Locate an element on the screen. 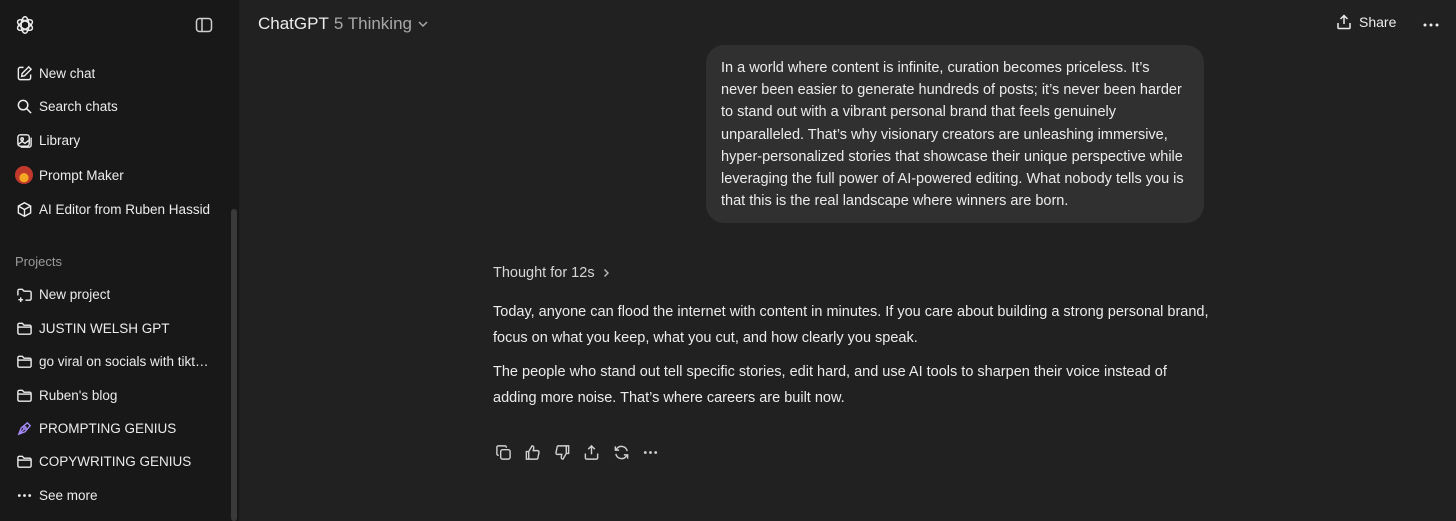 This screenshot has height=521, width=1456. edit-icon is located at coordinates (24, 73).